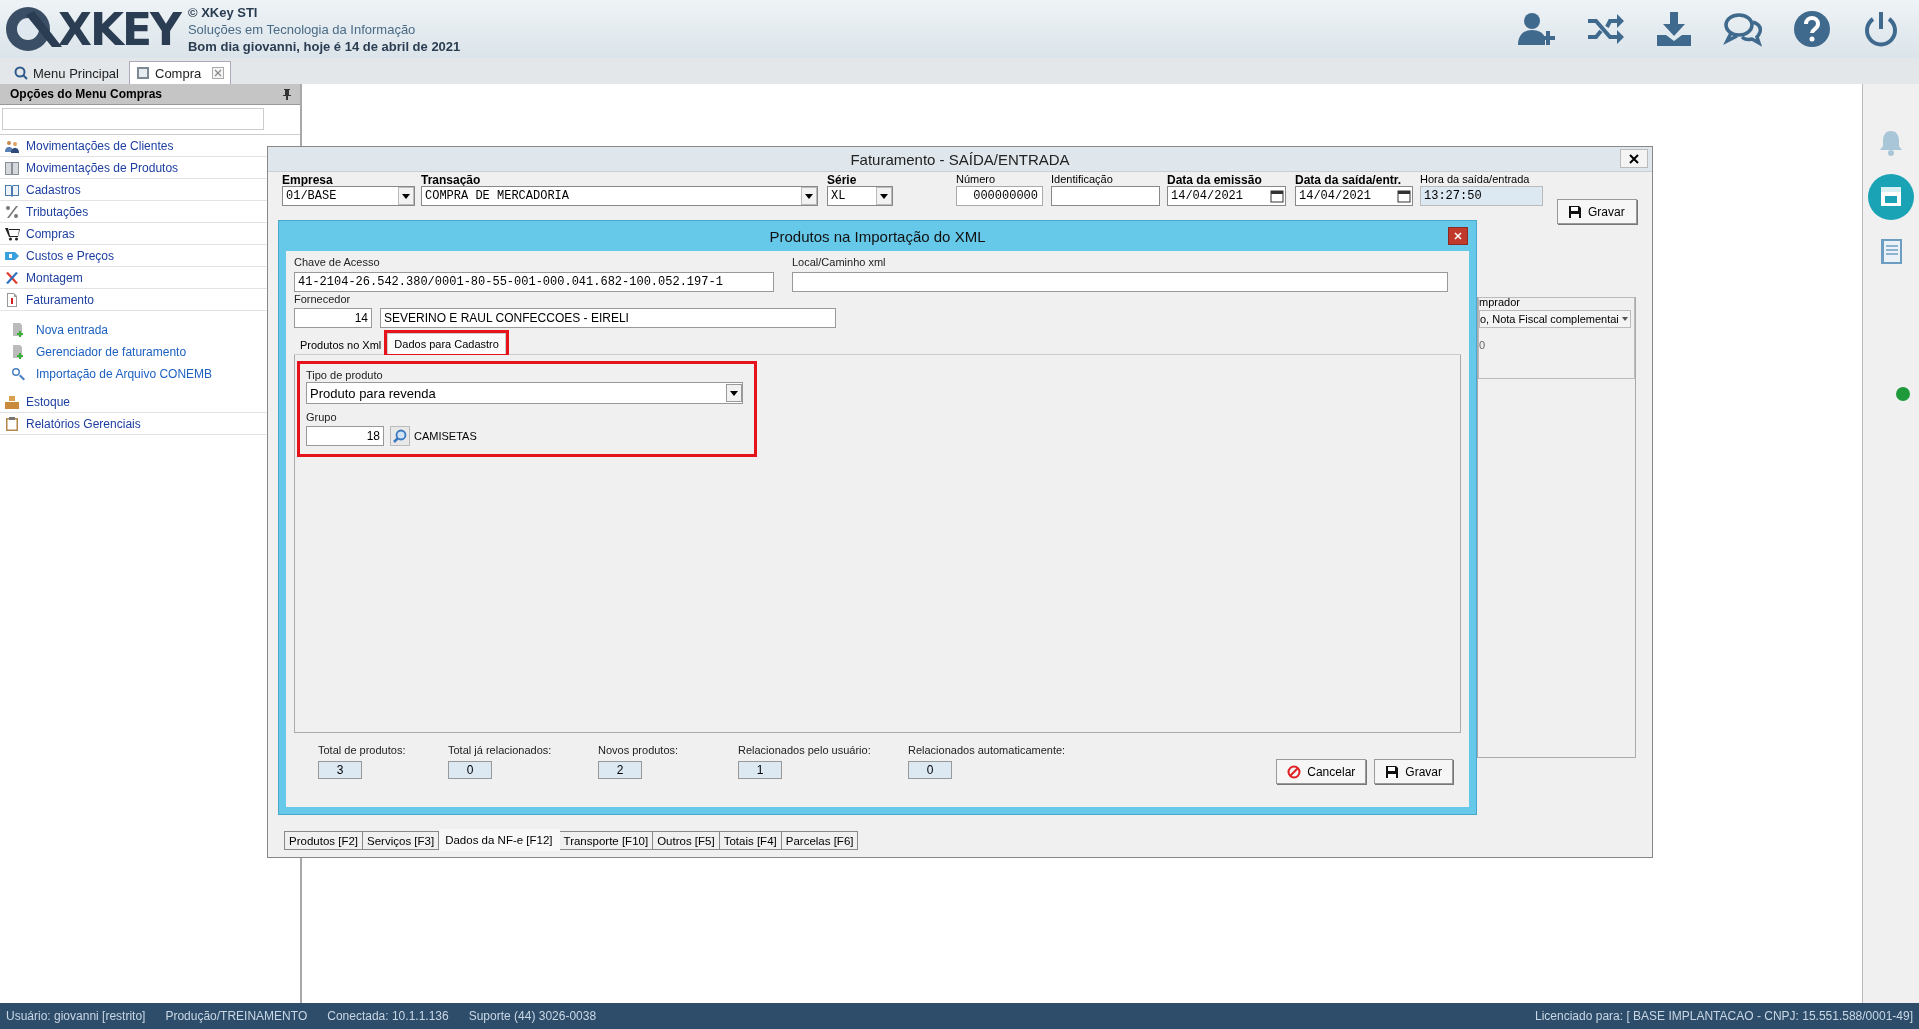  What do you see at coordinates (639, 750) in the screenshot?
I see `total-label: Novos produtos:` at bounding box center [639, 750].